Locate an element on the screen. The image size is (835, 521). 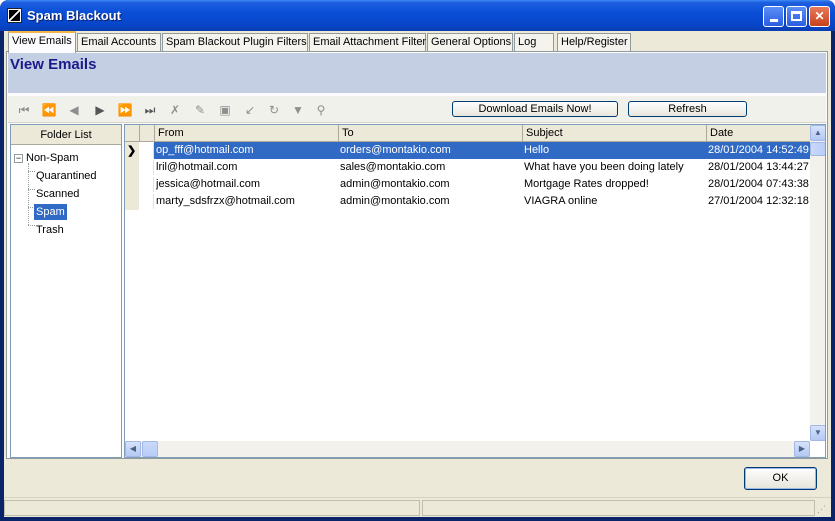
scroll-right-icon: ▶ is located at coordinates (802, 449).